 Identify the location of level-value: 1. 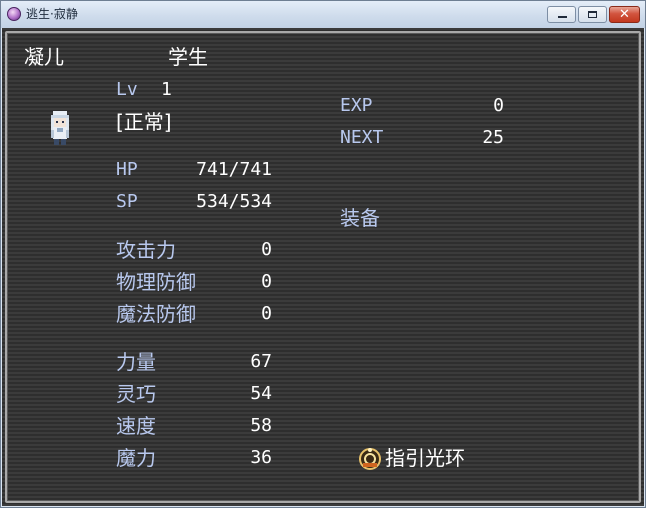
(166, 89).